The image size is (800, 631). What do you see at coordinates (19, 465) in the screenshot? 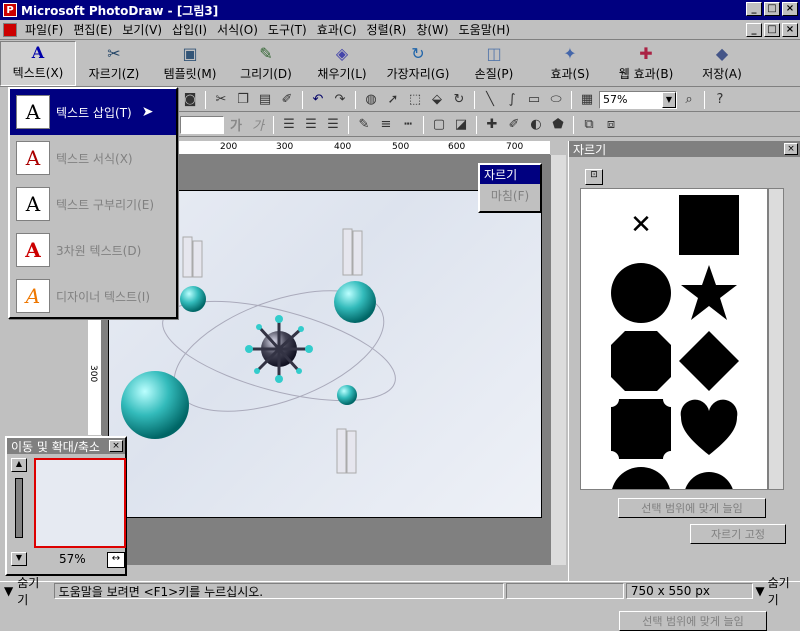
I see `zoom-in-icon: ▲` at bounding box center [19, 465].